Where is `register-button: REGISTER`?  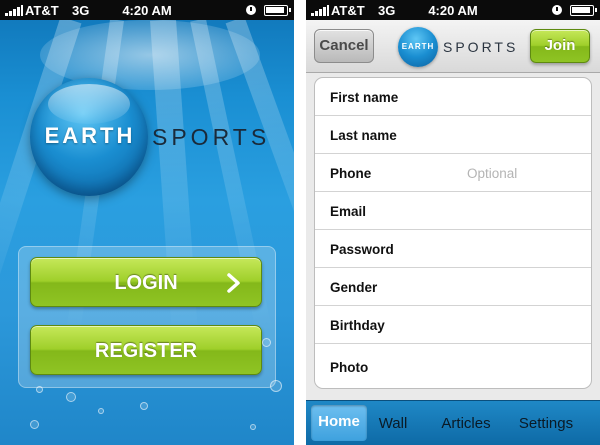
register-button: REGISTER is located at coordinates (146, 350).